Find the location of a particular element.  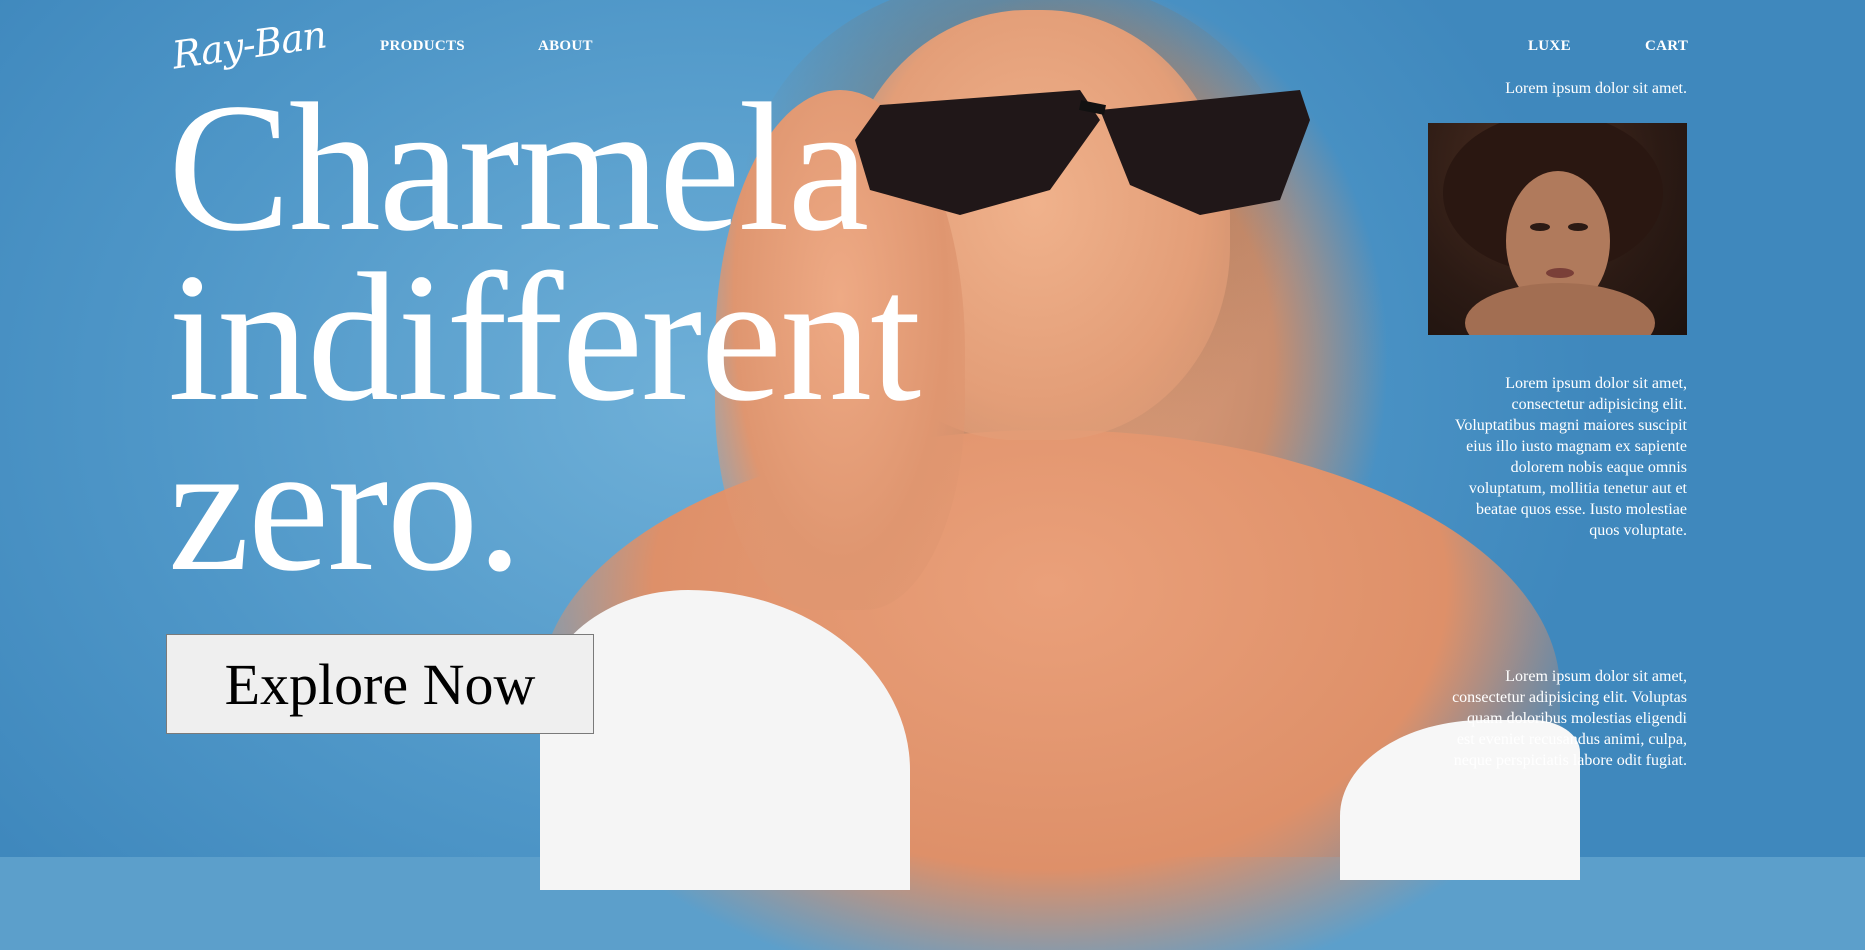

paragraph-1-line: quos voluptate. is located at coordinates (1638, 530).